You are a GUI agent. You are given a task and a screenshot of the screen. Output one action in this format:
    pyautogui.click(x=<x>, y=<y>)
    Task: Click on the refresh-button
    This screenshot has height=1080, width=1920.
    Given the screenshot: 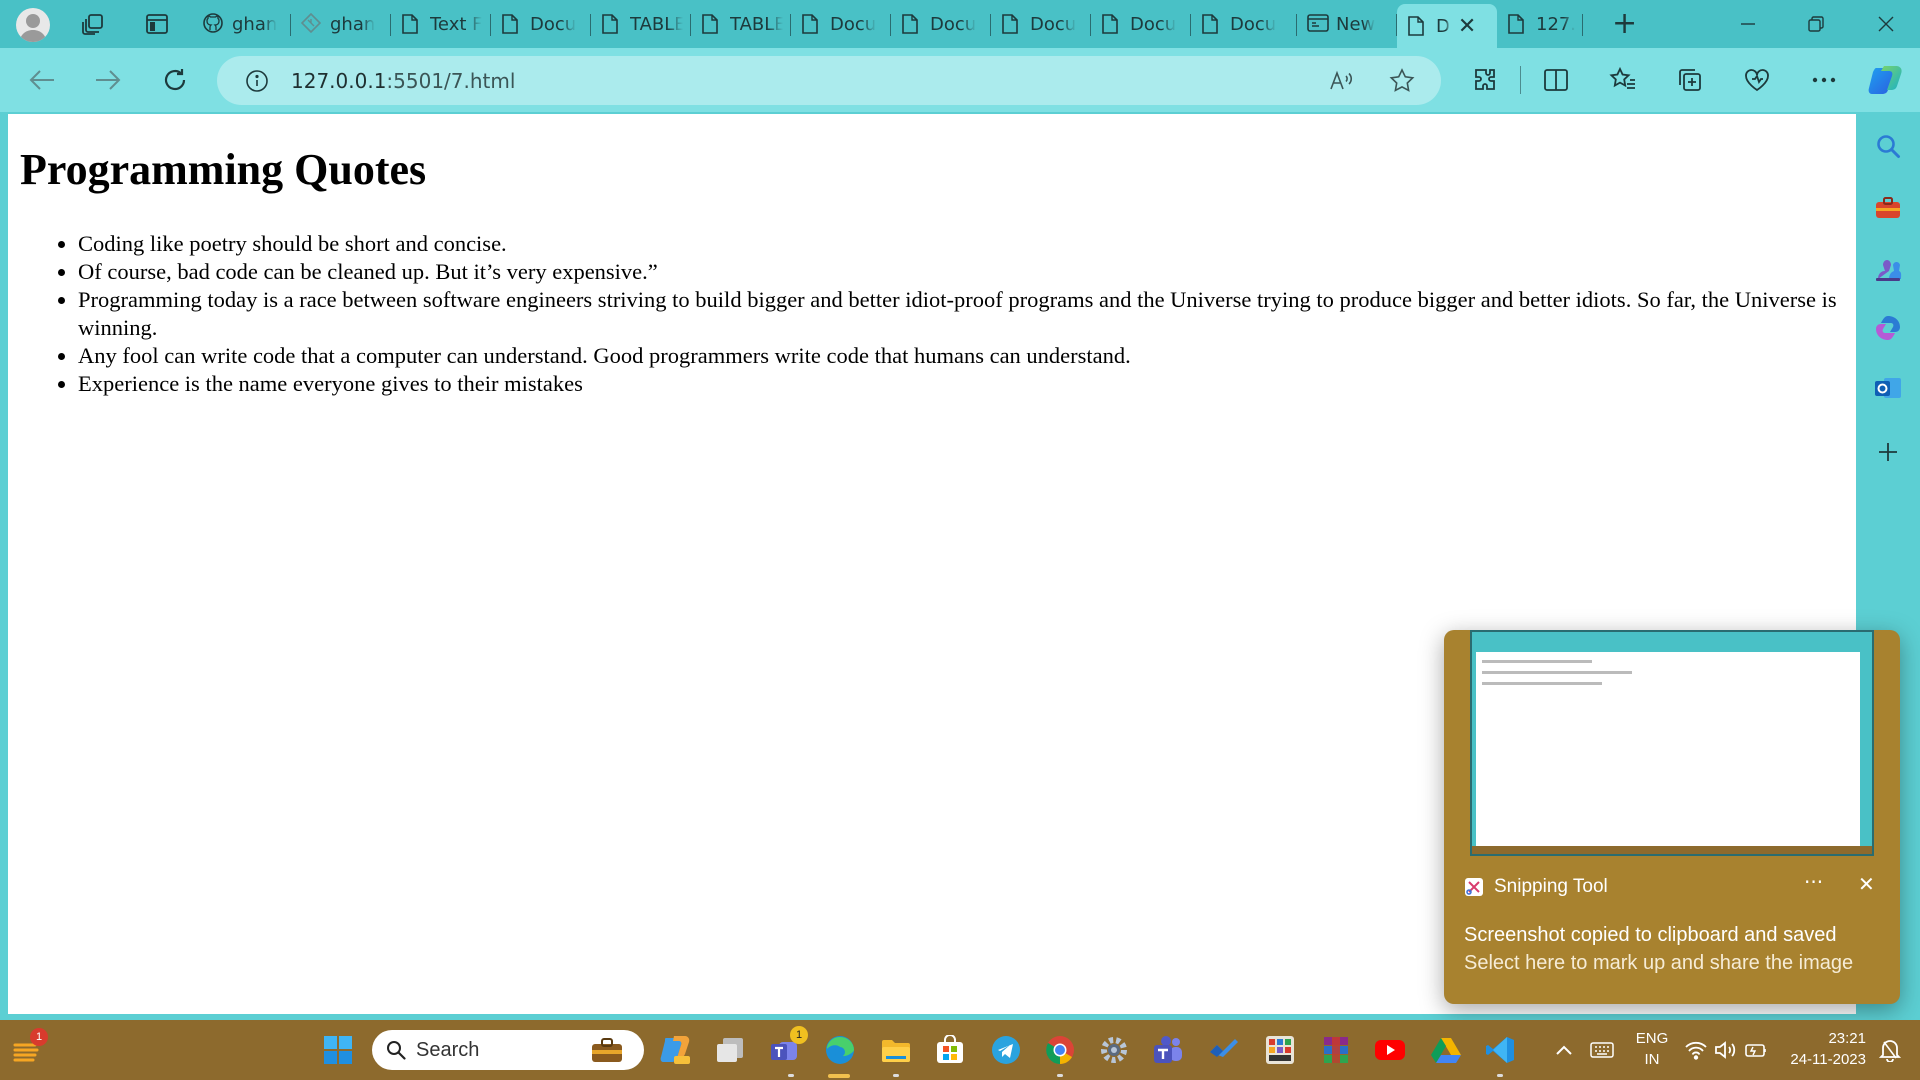 What is the action you would take?
    pyautogui.click(x=175, y=80)
    